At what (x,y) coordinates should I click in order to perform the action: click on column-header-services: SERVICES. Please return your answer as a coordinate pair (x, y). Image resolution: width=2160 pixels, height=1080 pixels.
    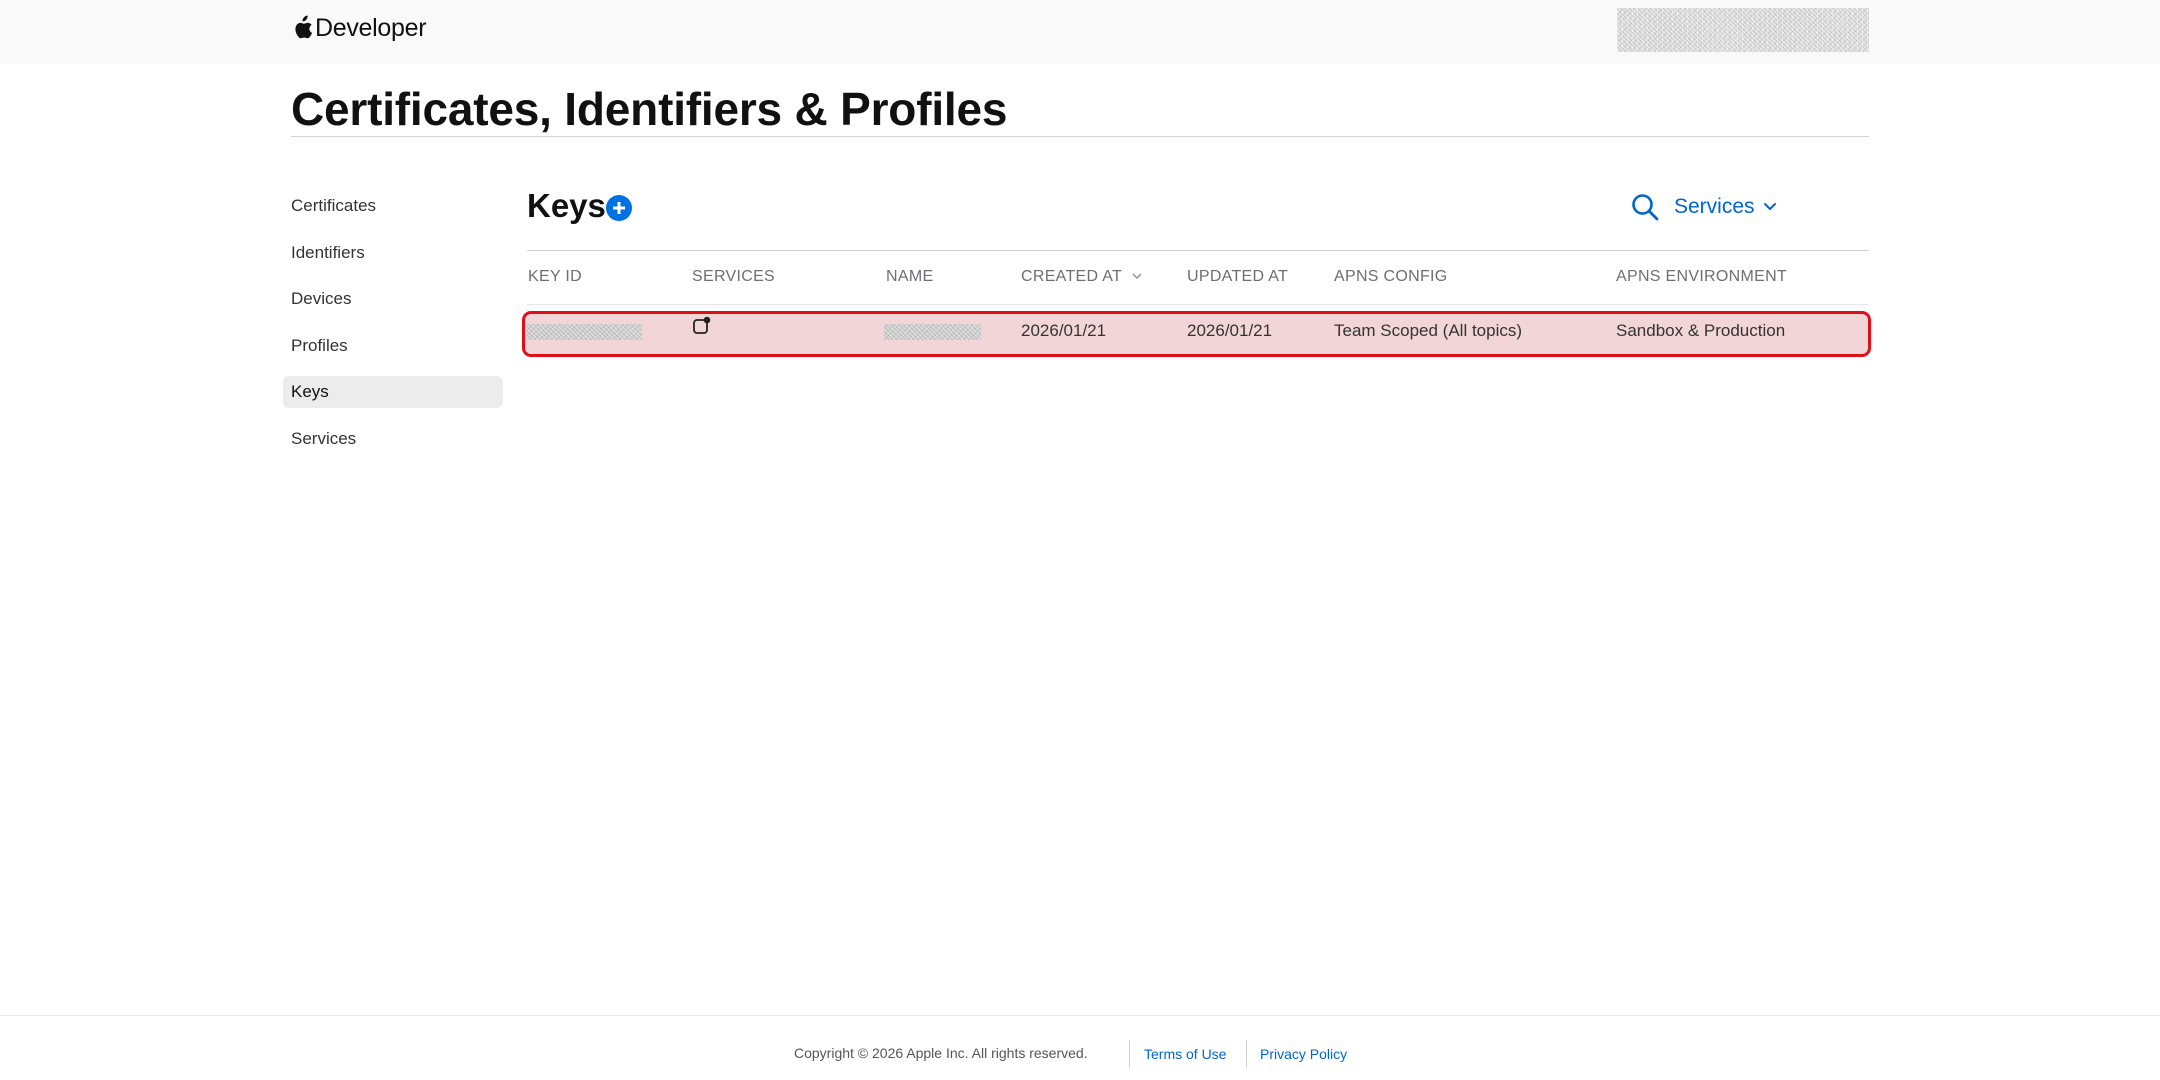
    Looking at the image, I should click on (733, 277).